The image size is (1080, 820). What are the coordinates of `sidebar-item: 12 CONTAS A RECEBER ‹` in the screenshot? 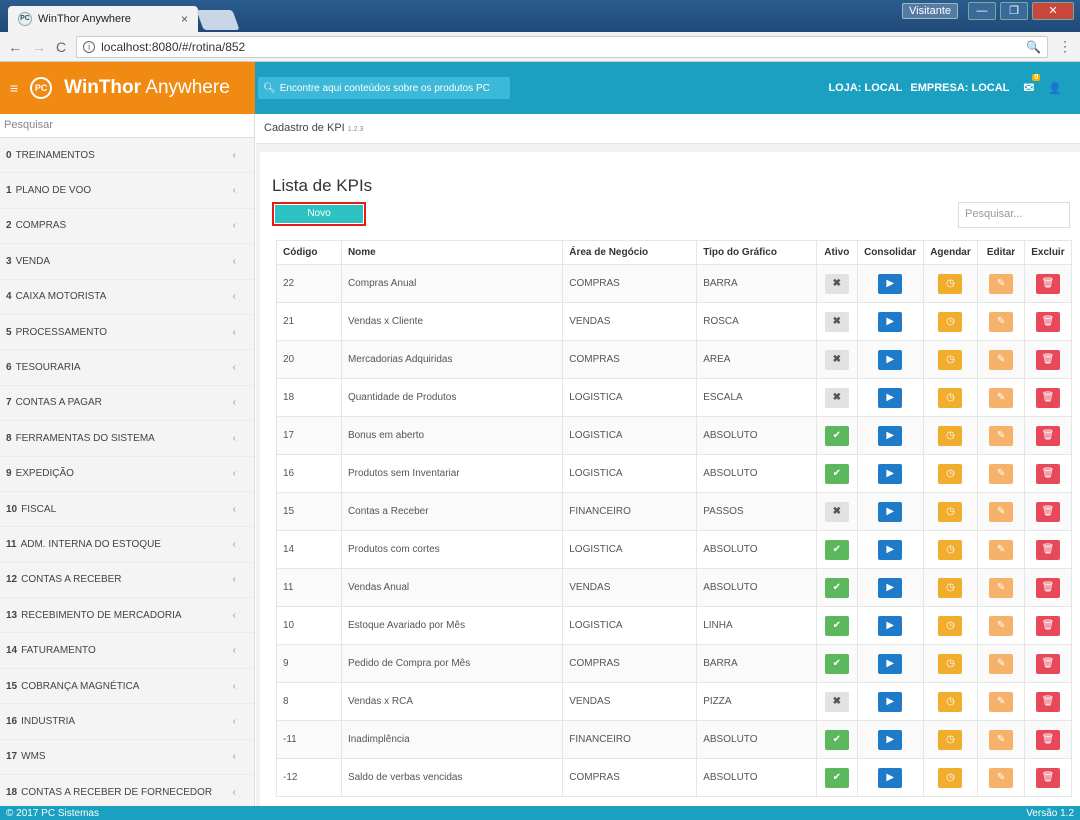 It's located at (127, 581).